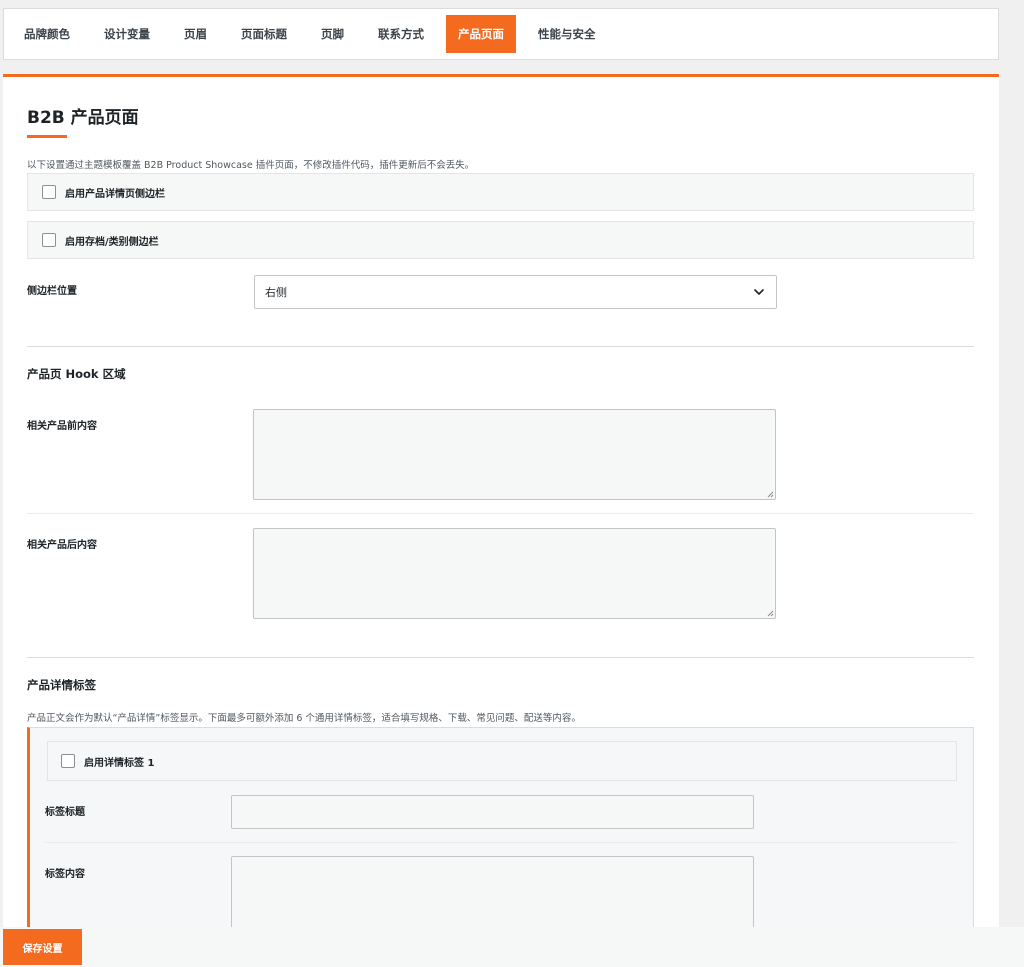  Describe the element at coordinates (52, 291) in the screenshot. I see `sidebar-position-label: 侧边栏位置` at that location.